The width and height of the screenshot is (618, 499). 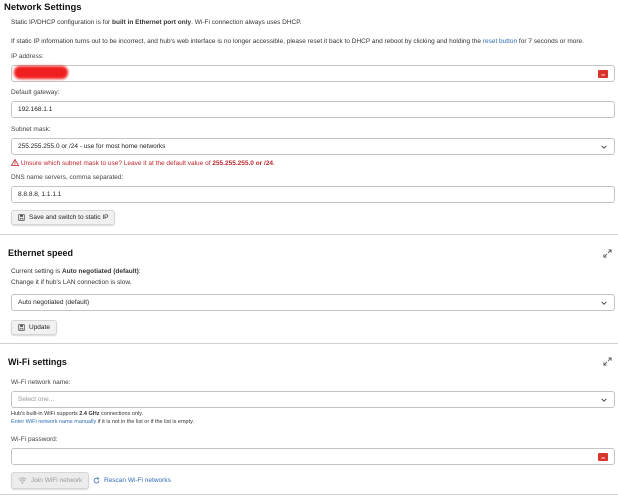 I want to click on network-settings-title: Network Settings, so click(x=43, y=7).